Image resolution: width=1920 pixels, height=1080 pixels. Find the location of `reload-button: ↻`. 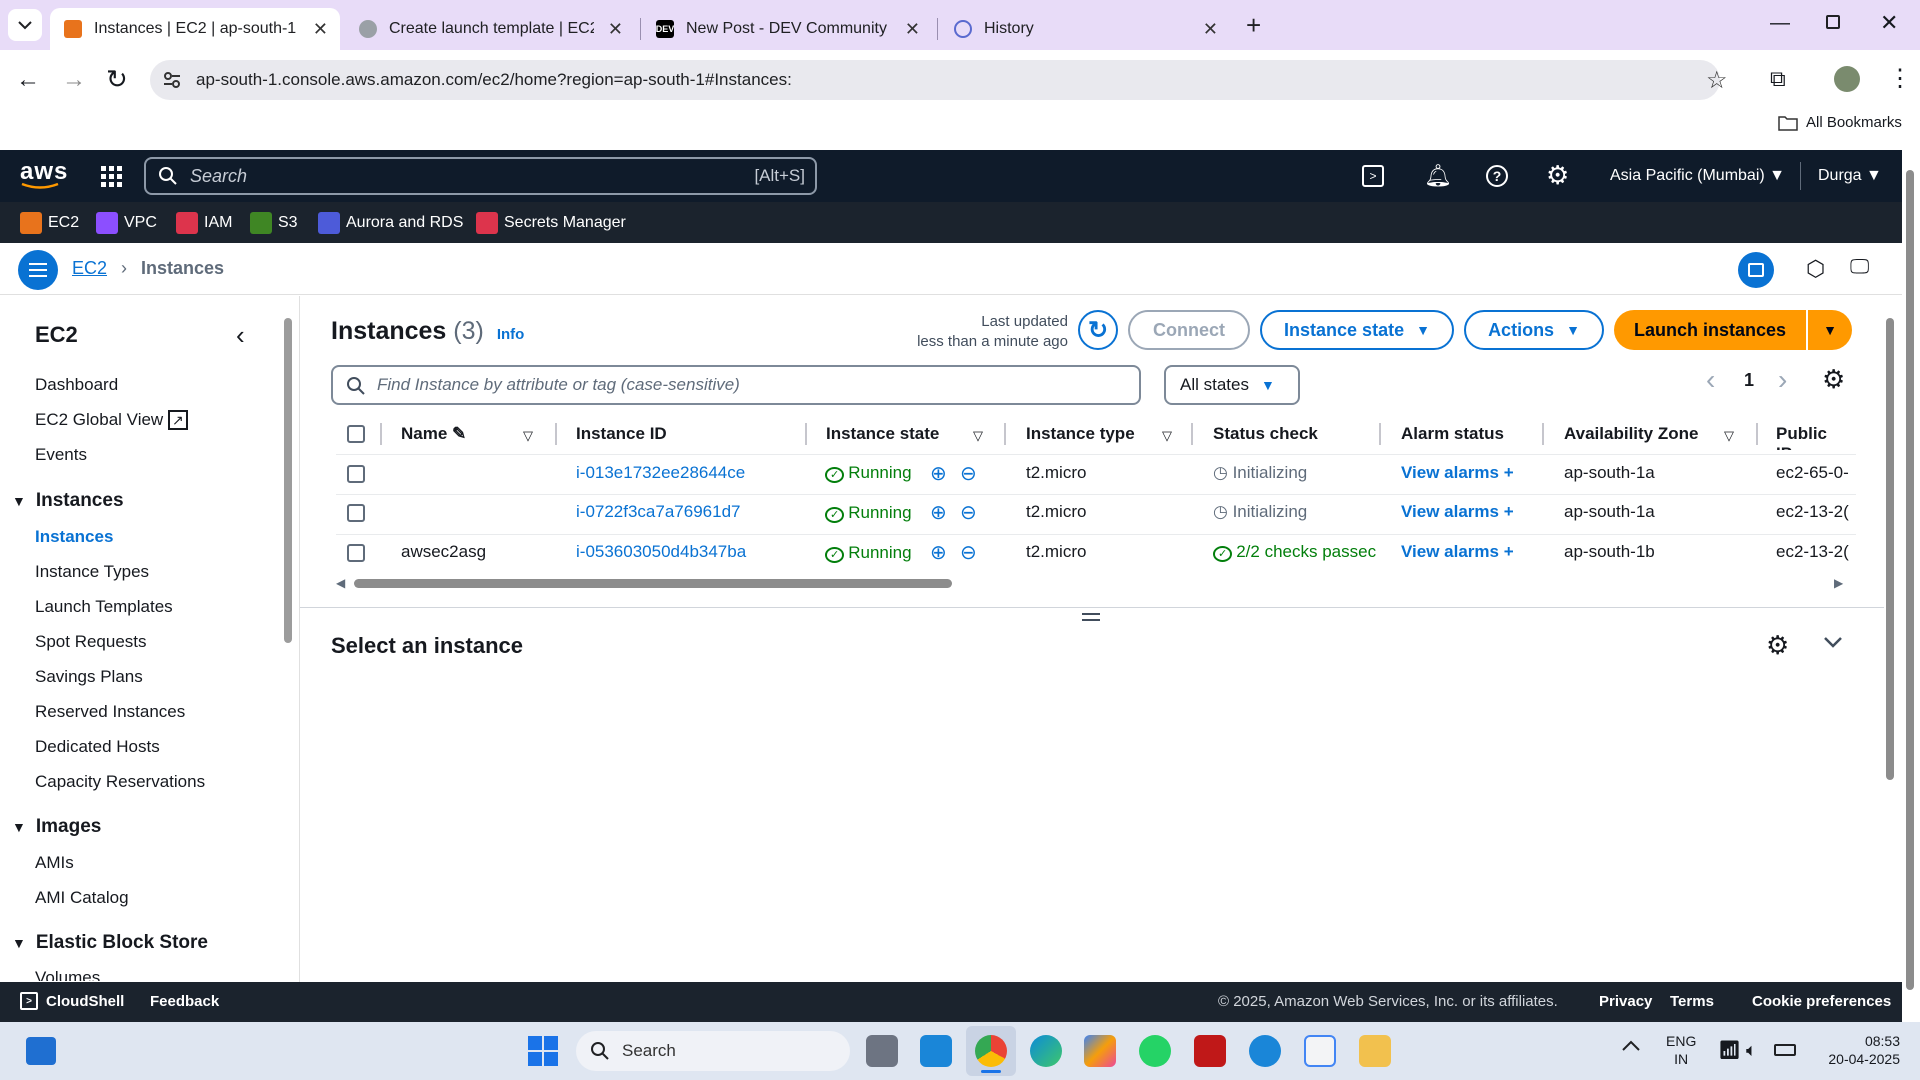

reload-button: ↻ is located at coordinates (117, 79).